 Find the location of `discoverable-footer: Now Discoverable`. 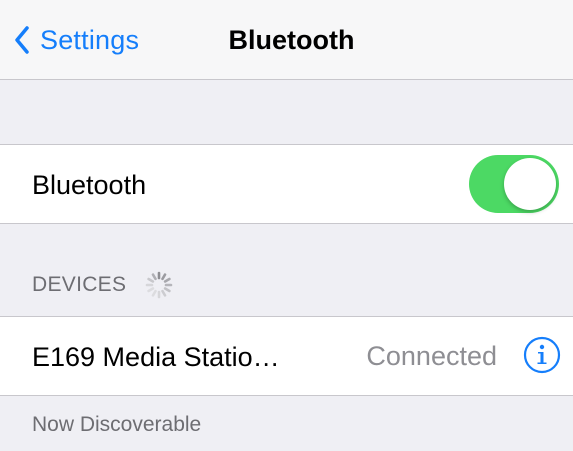

discoverable-footer: Now Discoverable is located at coordinates (117, 424).